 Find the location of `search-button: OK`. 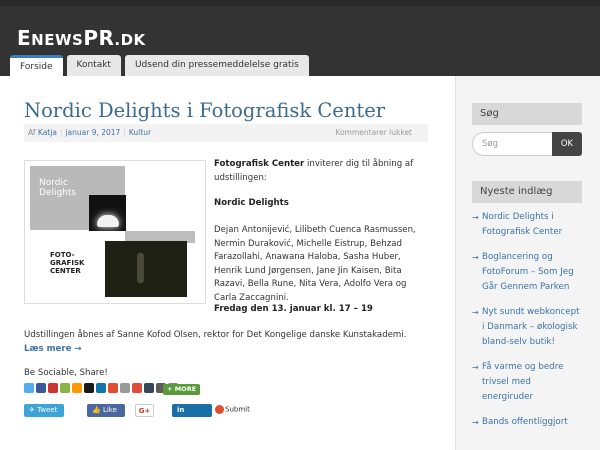

search-button: OK is located at coordinates (567, 144).